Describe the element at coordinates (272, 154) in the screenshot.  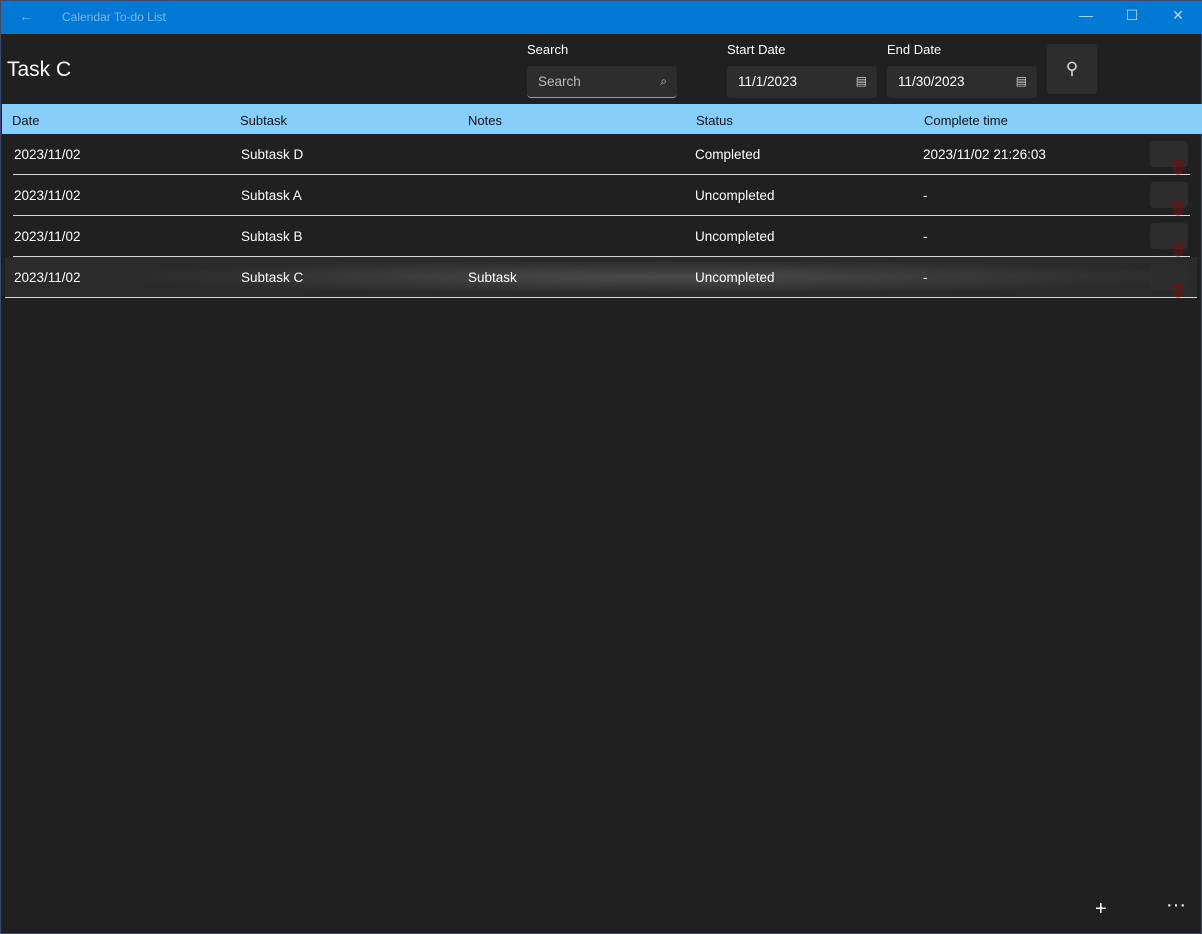
I see `cell-subtask: Subtask D` at that location.